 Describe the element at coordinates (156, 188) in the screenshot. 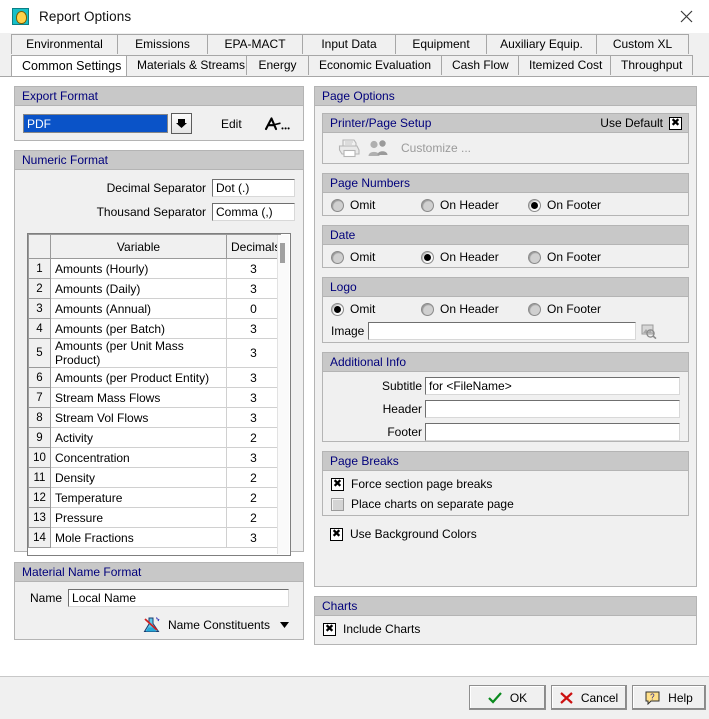

I see `decimal-separator-label: Decimal Separator` at that location.